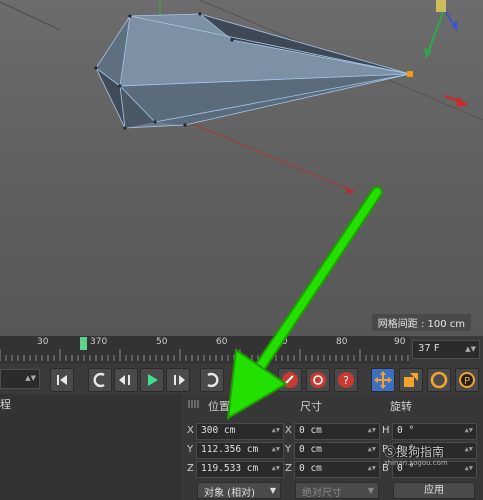 The image size is (483, 500). I want to click on size-mode-value: 绝对尺寸, so click(322, 493).